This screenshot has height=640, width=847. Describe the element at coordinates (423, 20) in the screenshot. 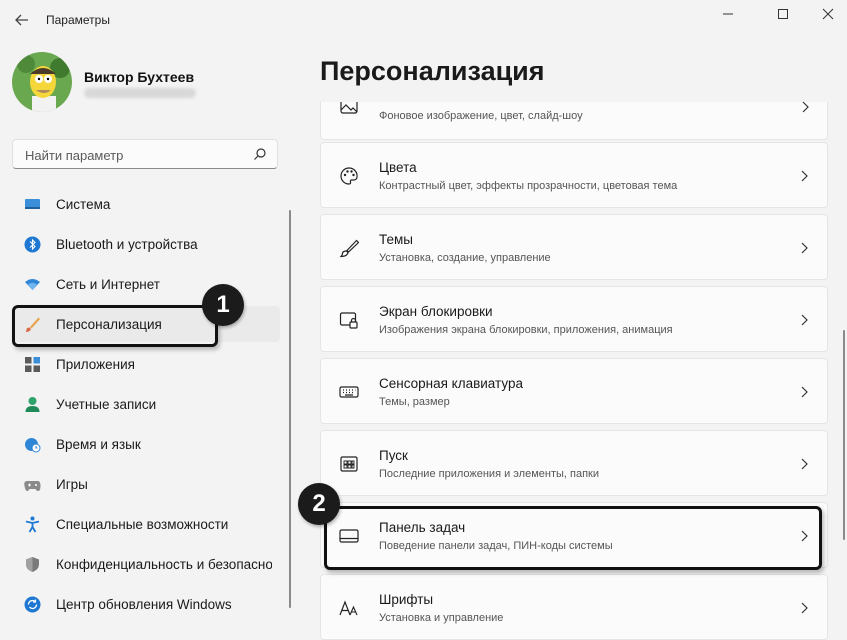

I see `title-bar: Параметры` at that location.